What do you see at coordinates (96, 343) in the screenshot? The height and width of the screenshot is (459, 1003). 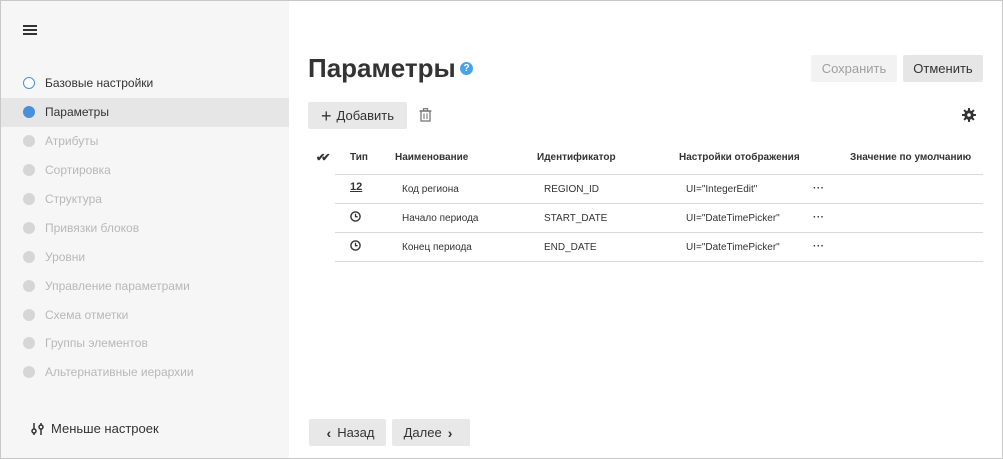 I see `sidebar-step-label: Группы элементов` at bounding box center [96, 343].